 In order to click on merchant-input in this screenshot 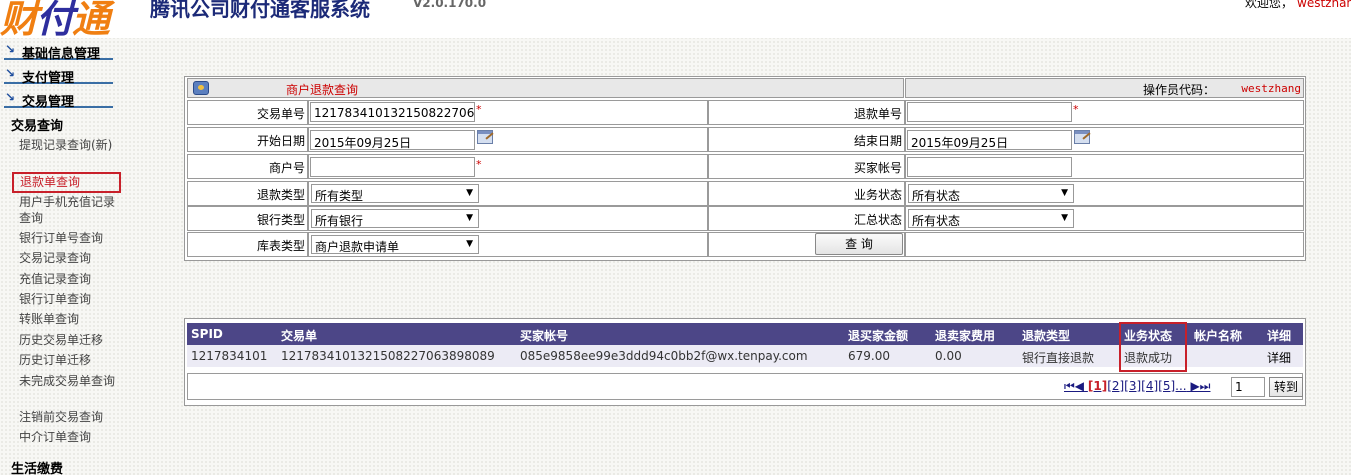, I will do `click(392, 167)`.